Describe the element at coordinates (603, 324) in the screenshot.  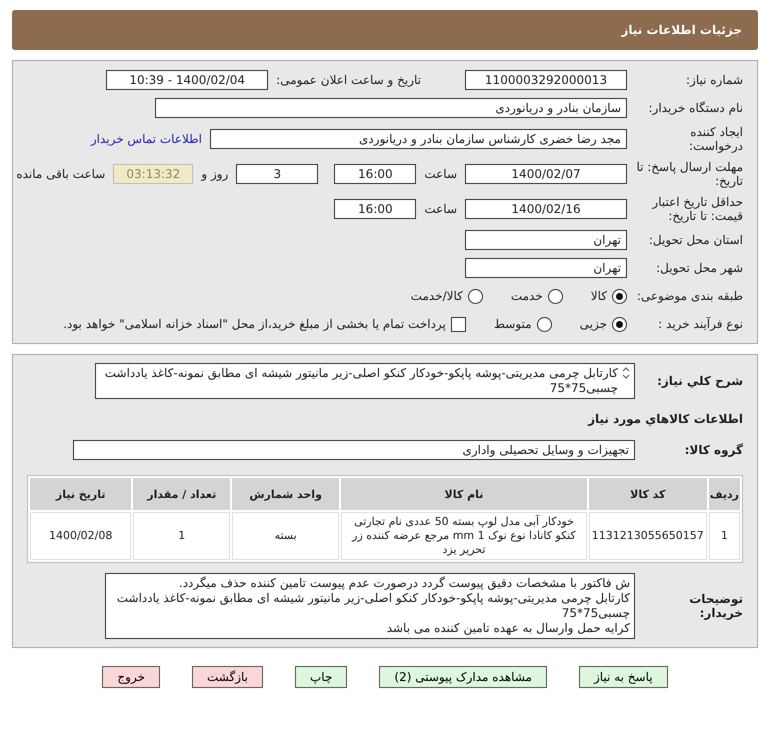
I see `radio-option: جزیی` at that location.